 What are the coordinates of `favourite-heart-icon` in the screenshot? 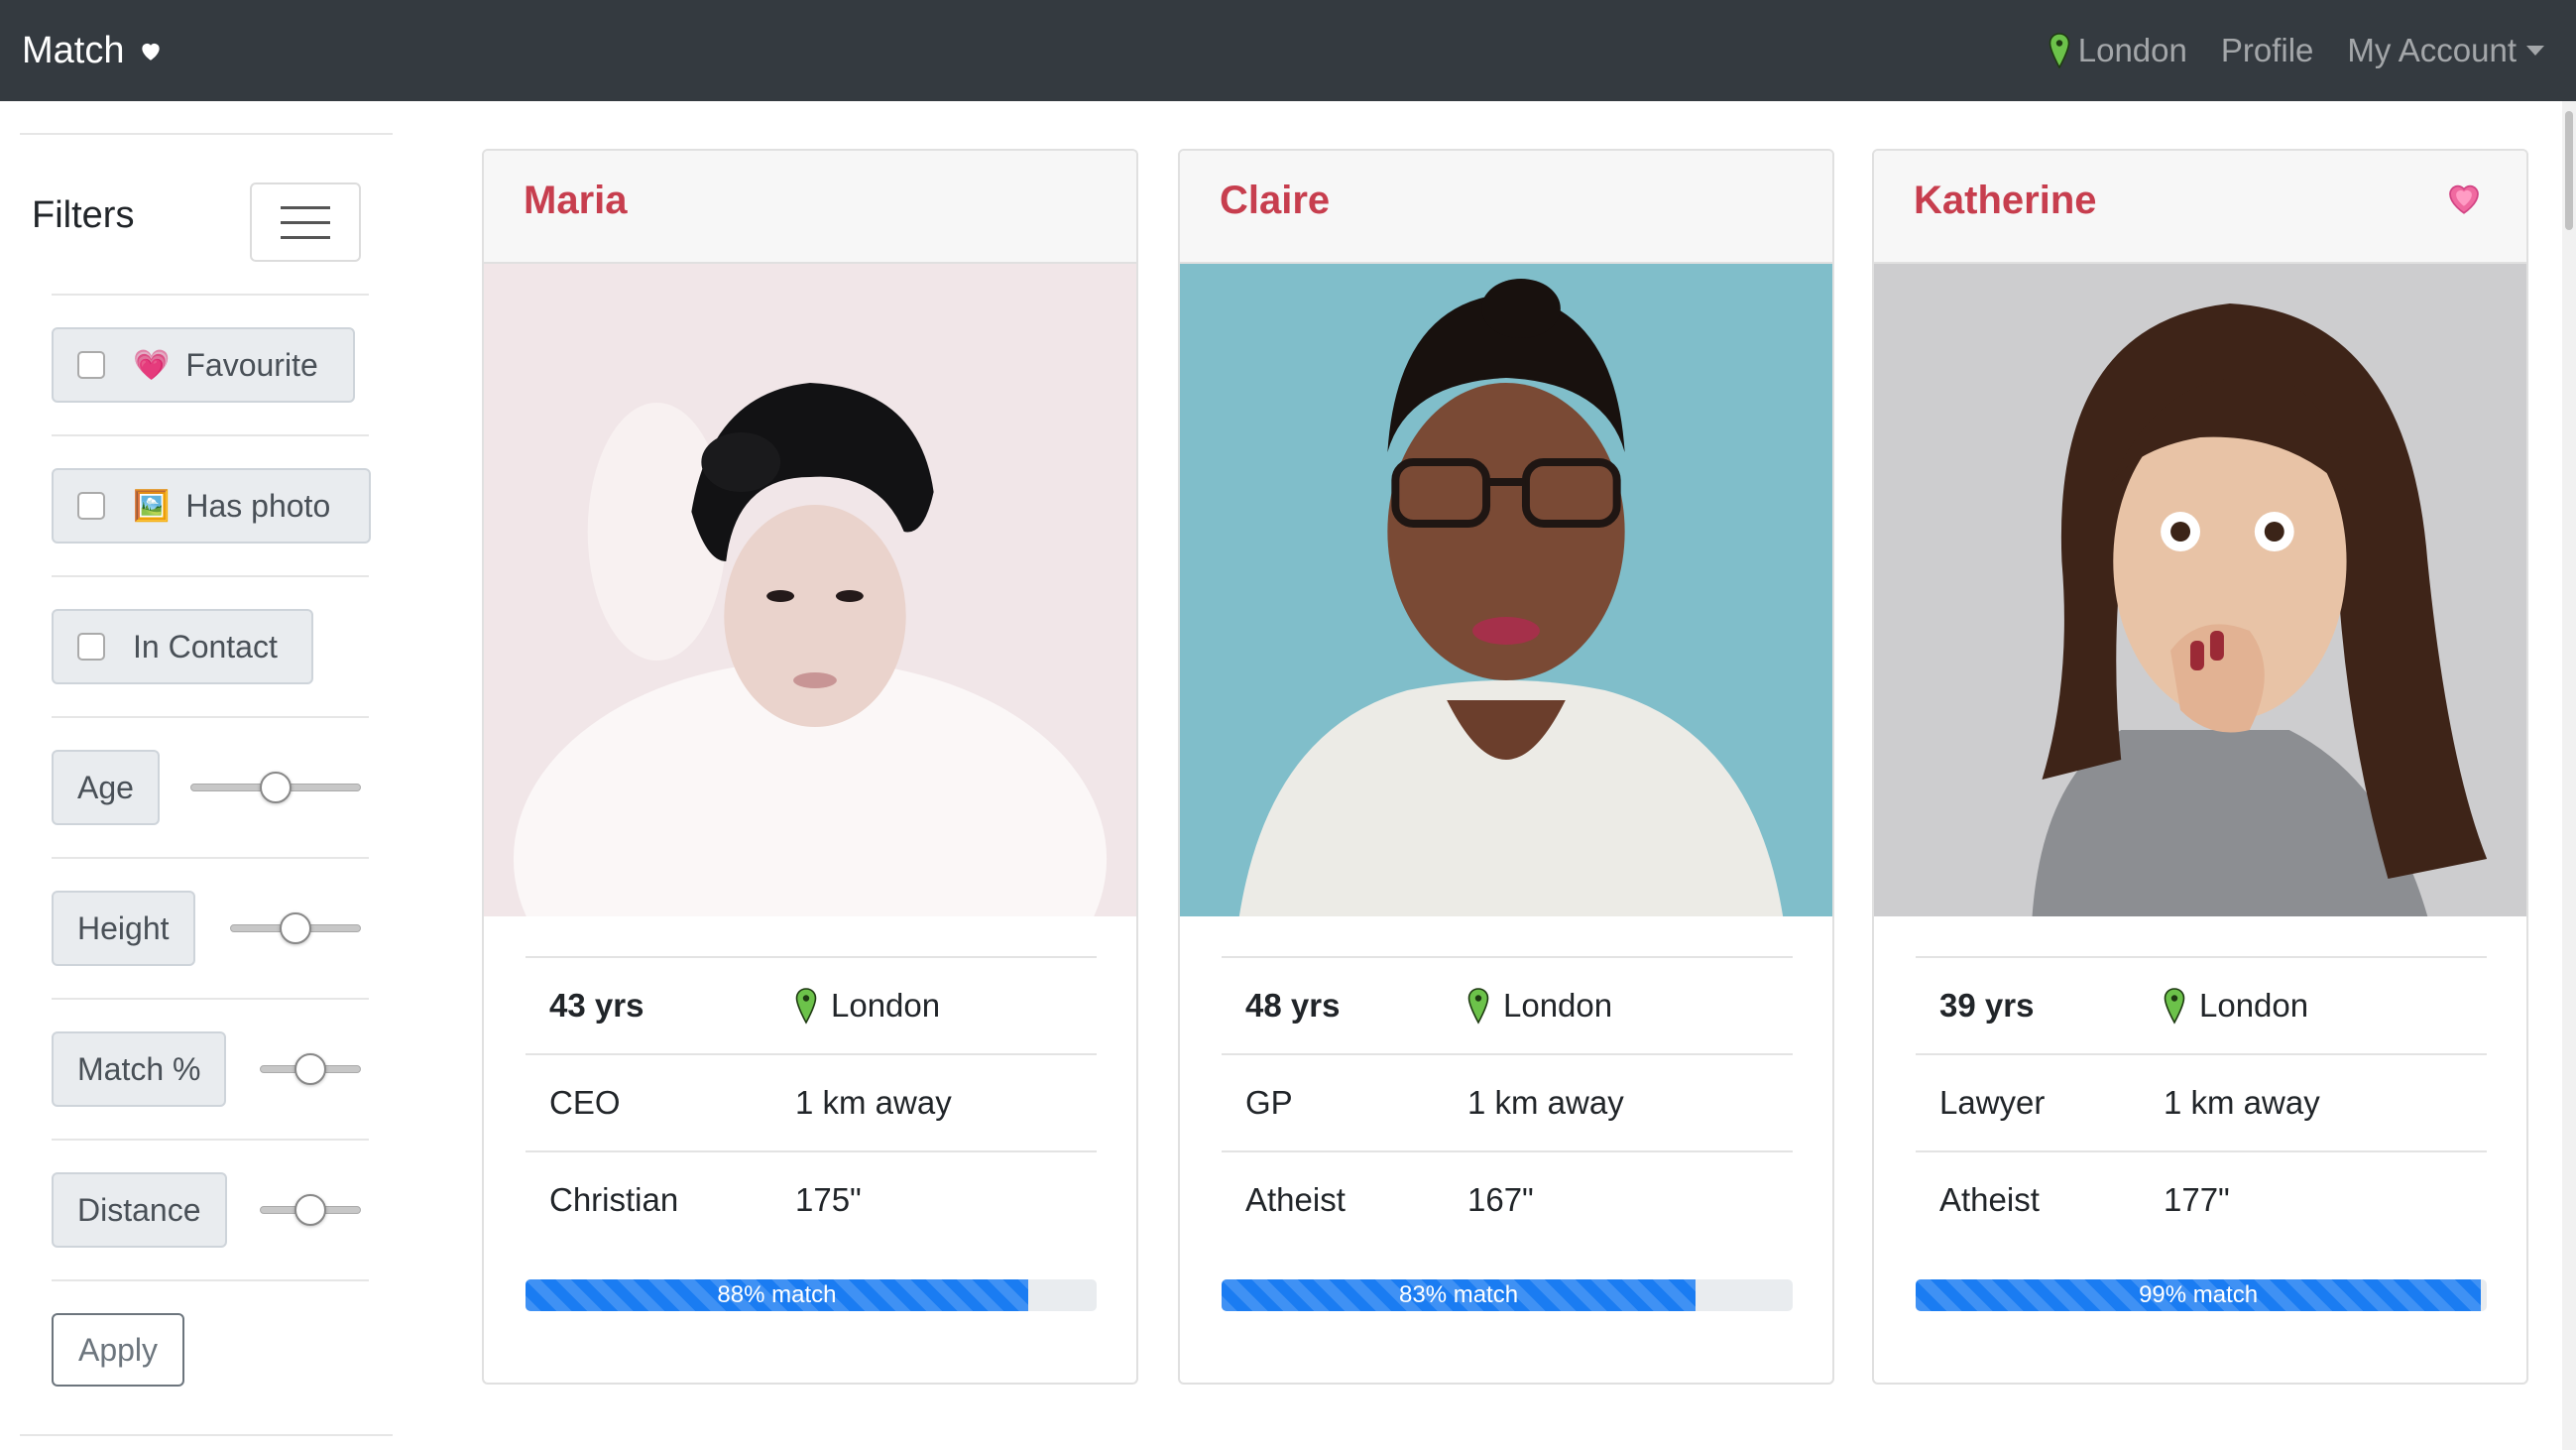 It's located at (2464, 197).